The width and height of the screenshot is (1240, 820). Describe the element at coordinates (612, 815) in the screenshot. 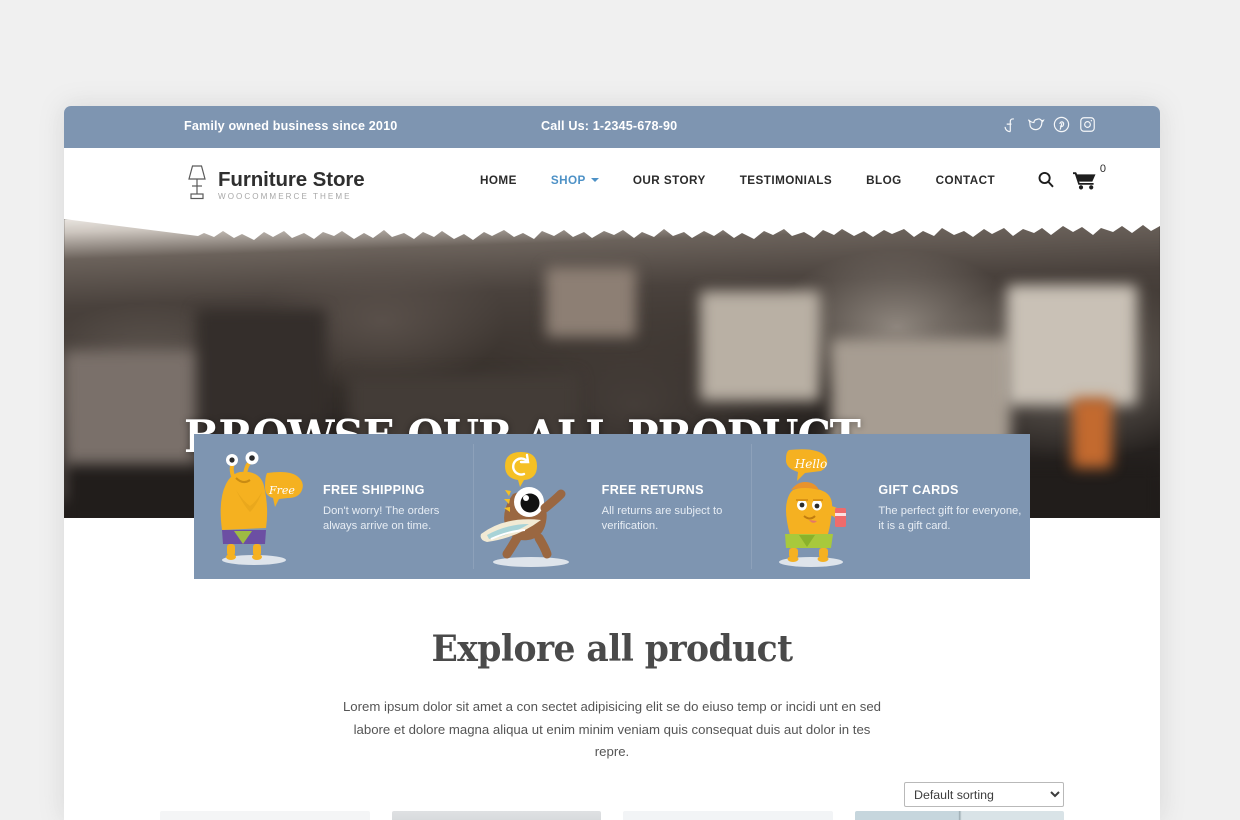

I see `product-grid` at that location.